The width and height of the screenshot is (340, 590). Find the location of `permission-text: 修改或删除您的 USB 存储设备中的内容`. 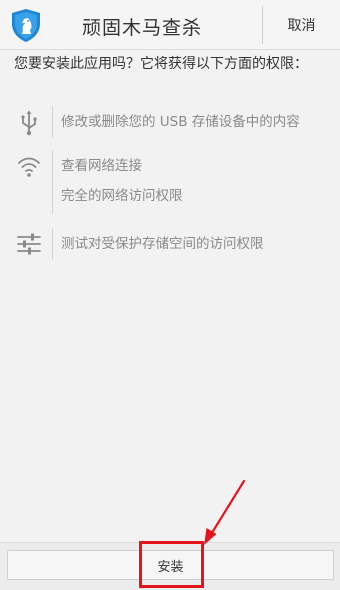

permission-text: 修改或删除您的 USB 存储设备中的内容 is located at coordinates (180, 122).